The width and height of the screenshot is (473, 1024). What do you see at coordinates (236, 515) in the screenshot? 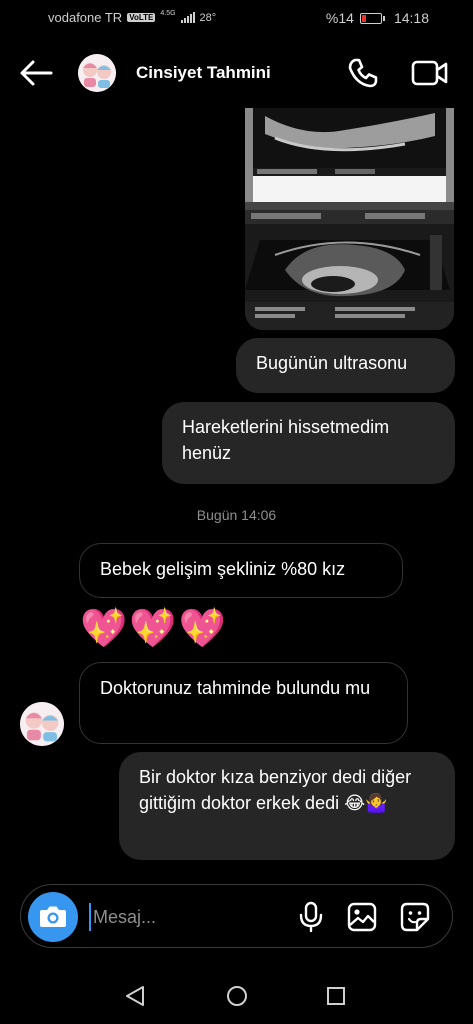
I see `message-timestamp: Bugün 14:06` at bounding box center [236, 515].